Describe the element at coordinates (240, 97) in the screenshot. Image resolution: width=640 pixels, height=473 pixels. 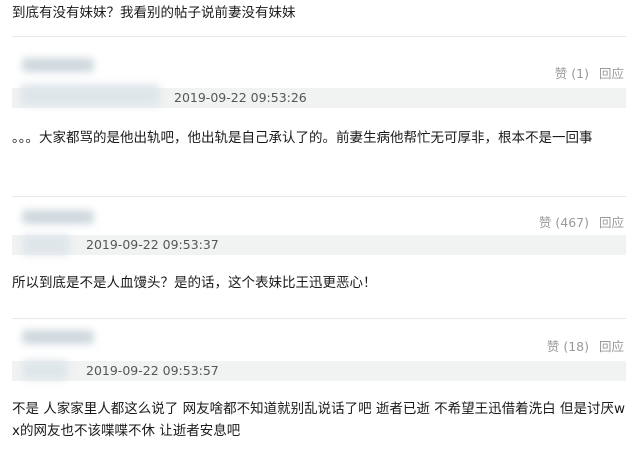
I see `comment-timestamp: 2019-09-22 09:53:26` at that location.